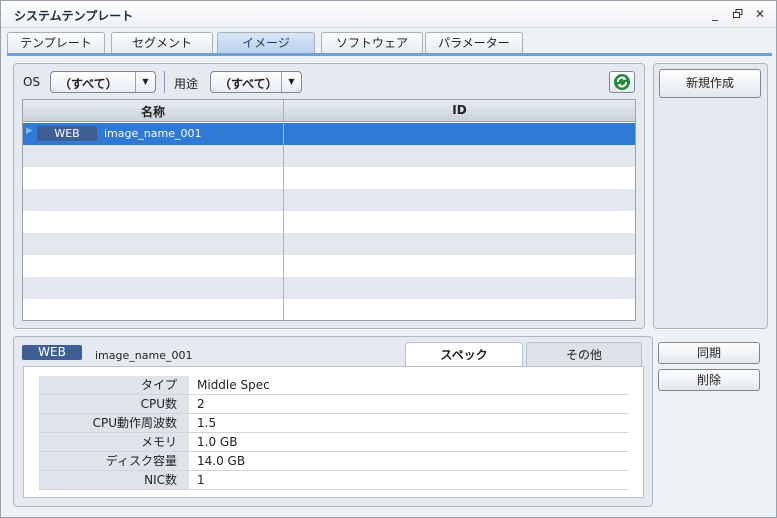 The width and height of the screenshot is (777, 518). What do you see at coordinates (408, 423) in the screenshot?
I see `spec-value: 1.5` at bounding box center [408, 423].